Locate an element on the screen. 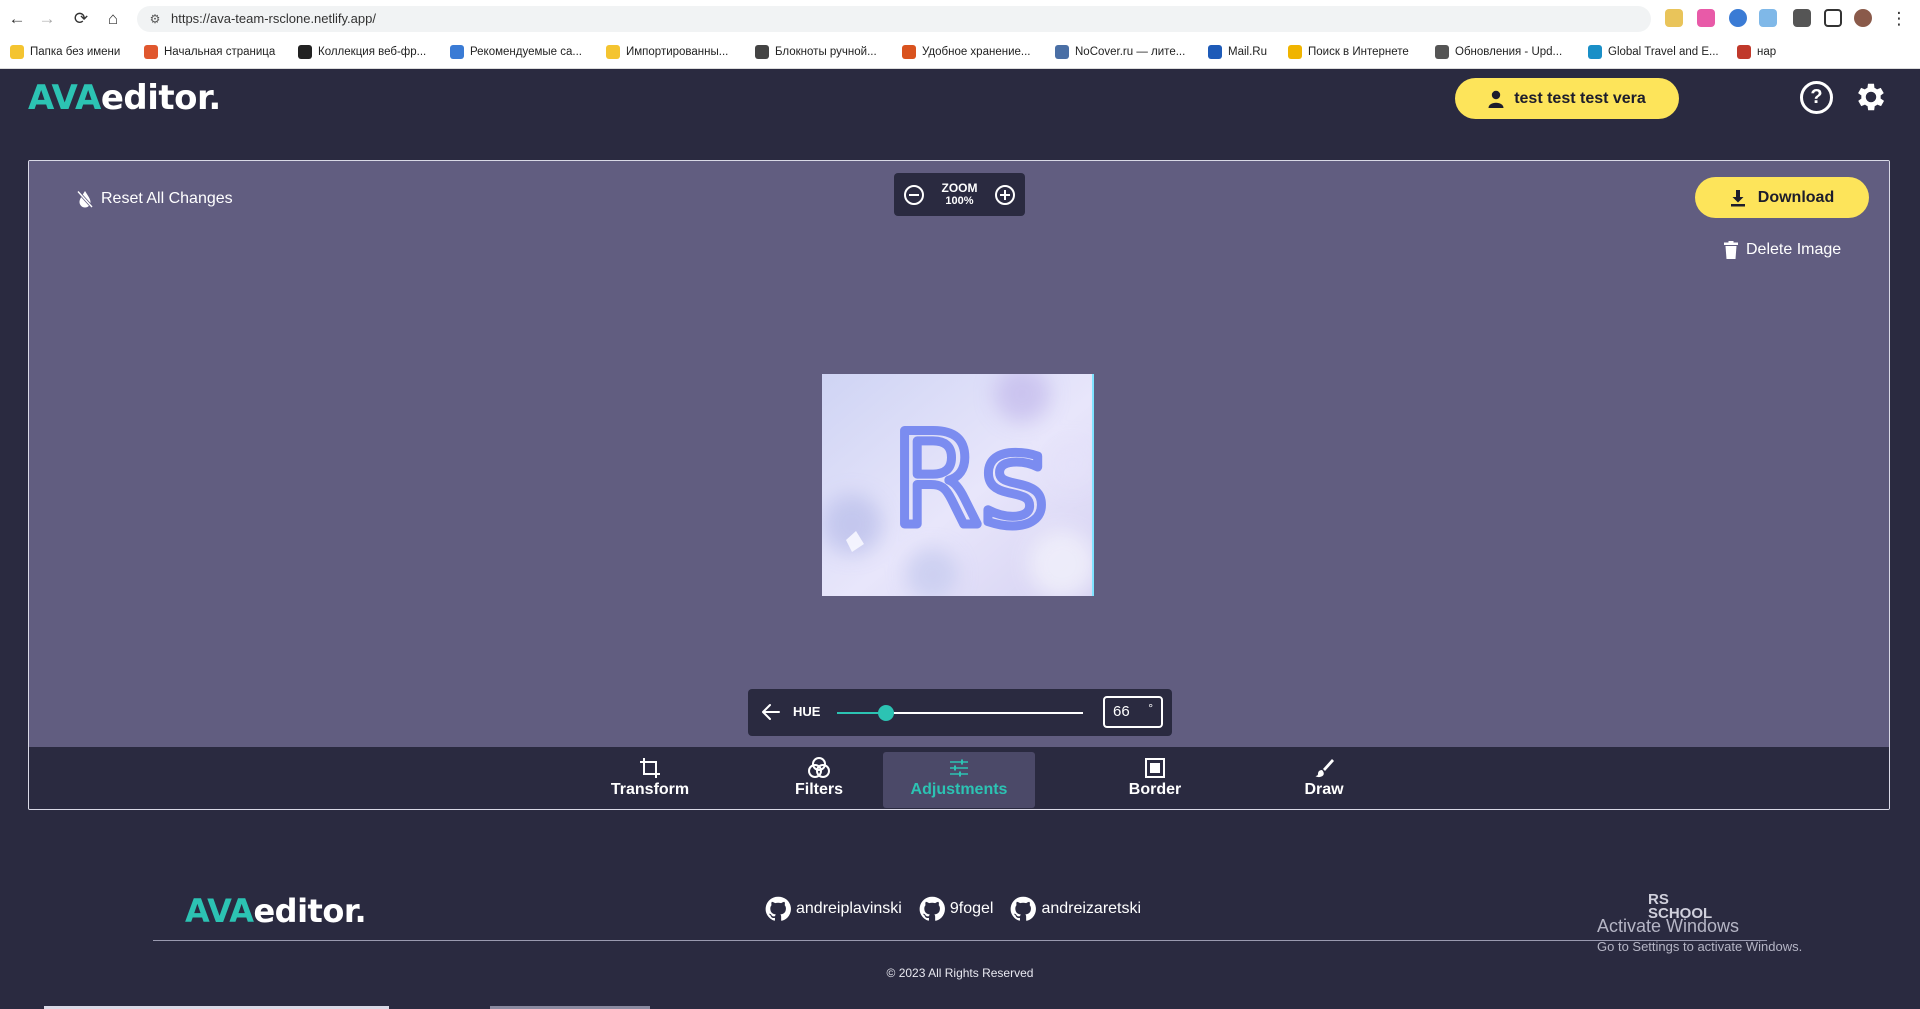 This screenshot has height=1009, width=1920. hue-value-input: 66 ° is located at coordinates (1133, 712).